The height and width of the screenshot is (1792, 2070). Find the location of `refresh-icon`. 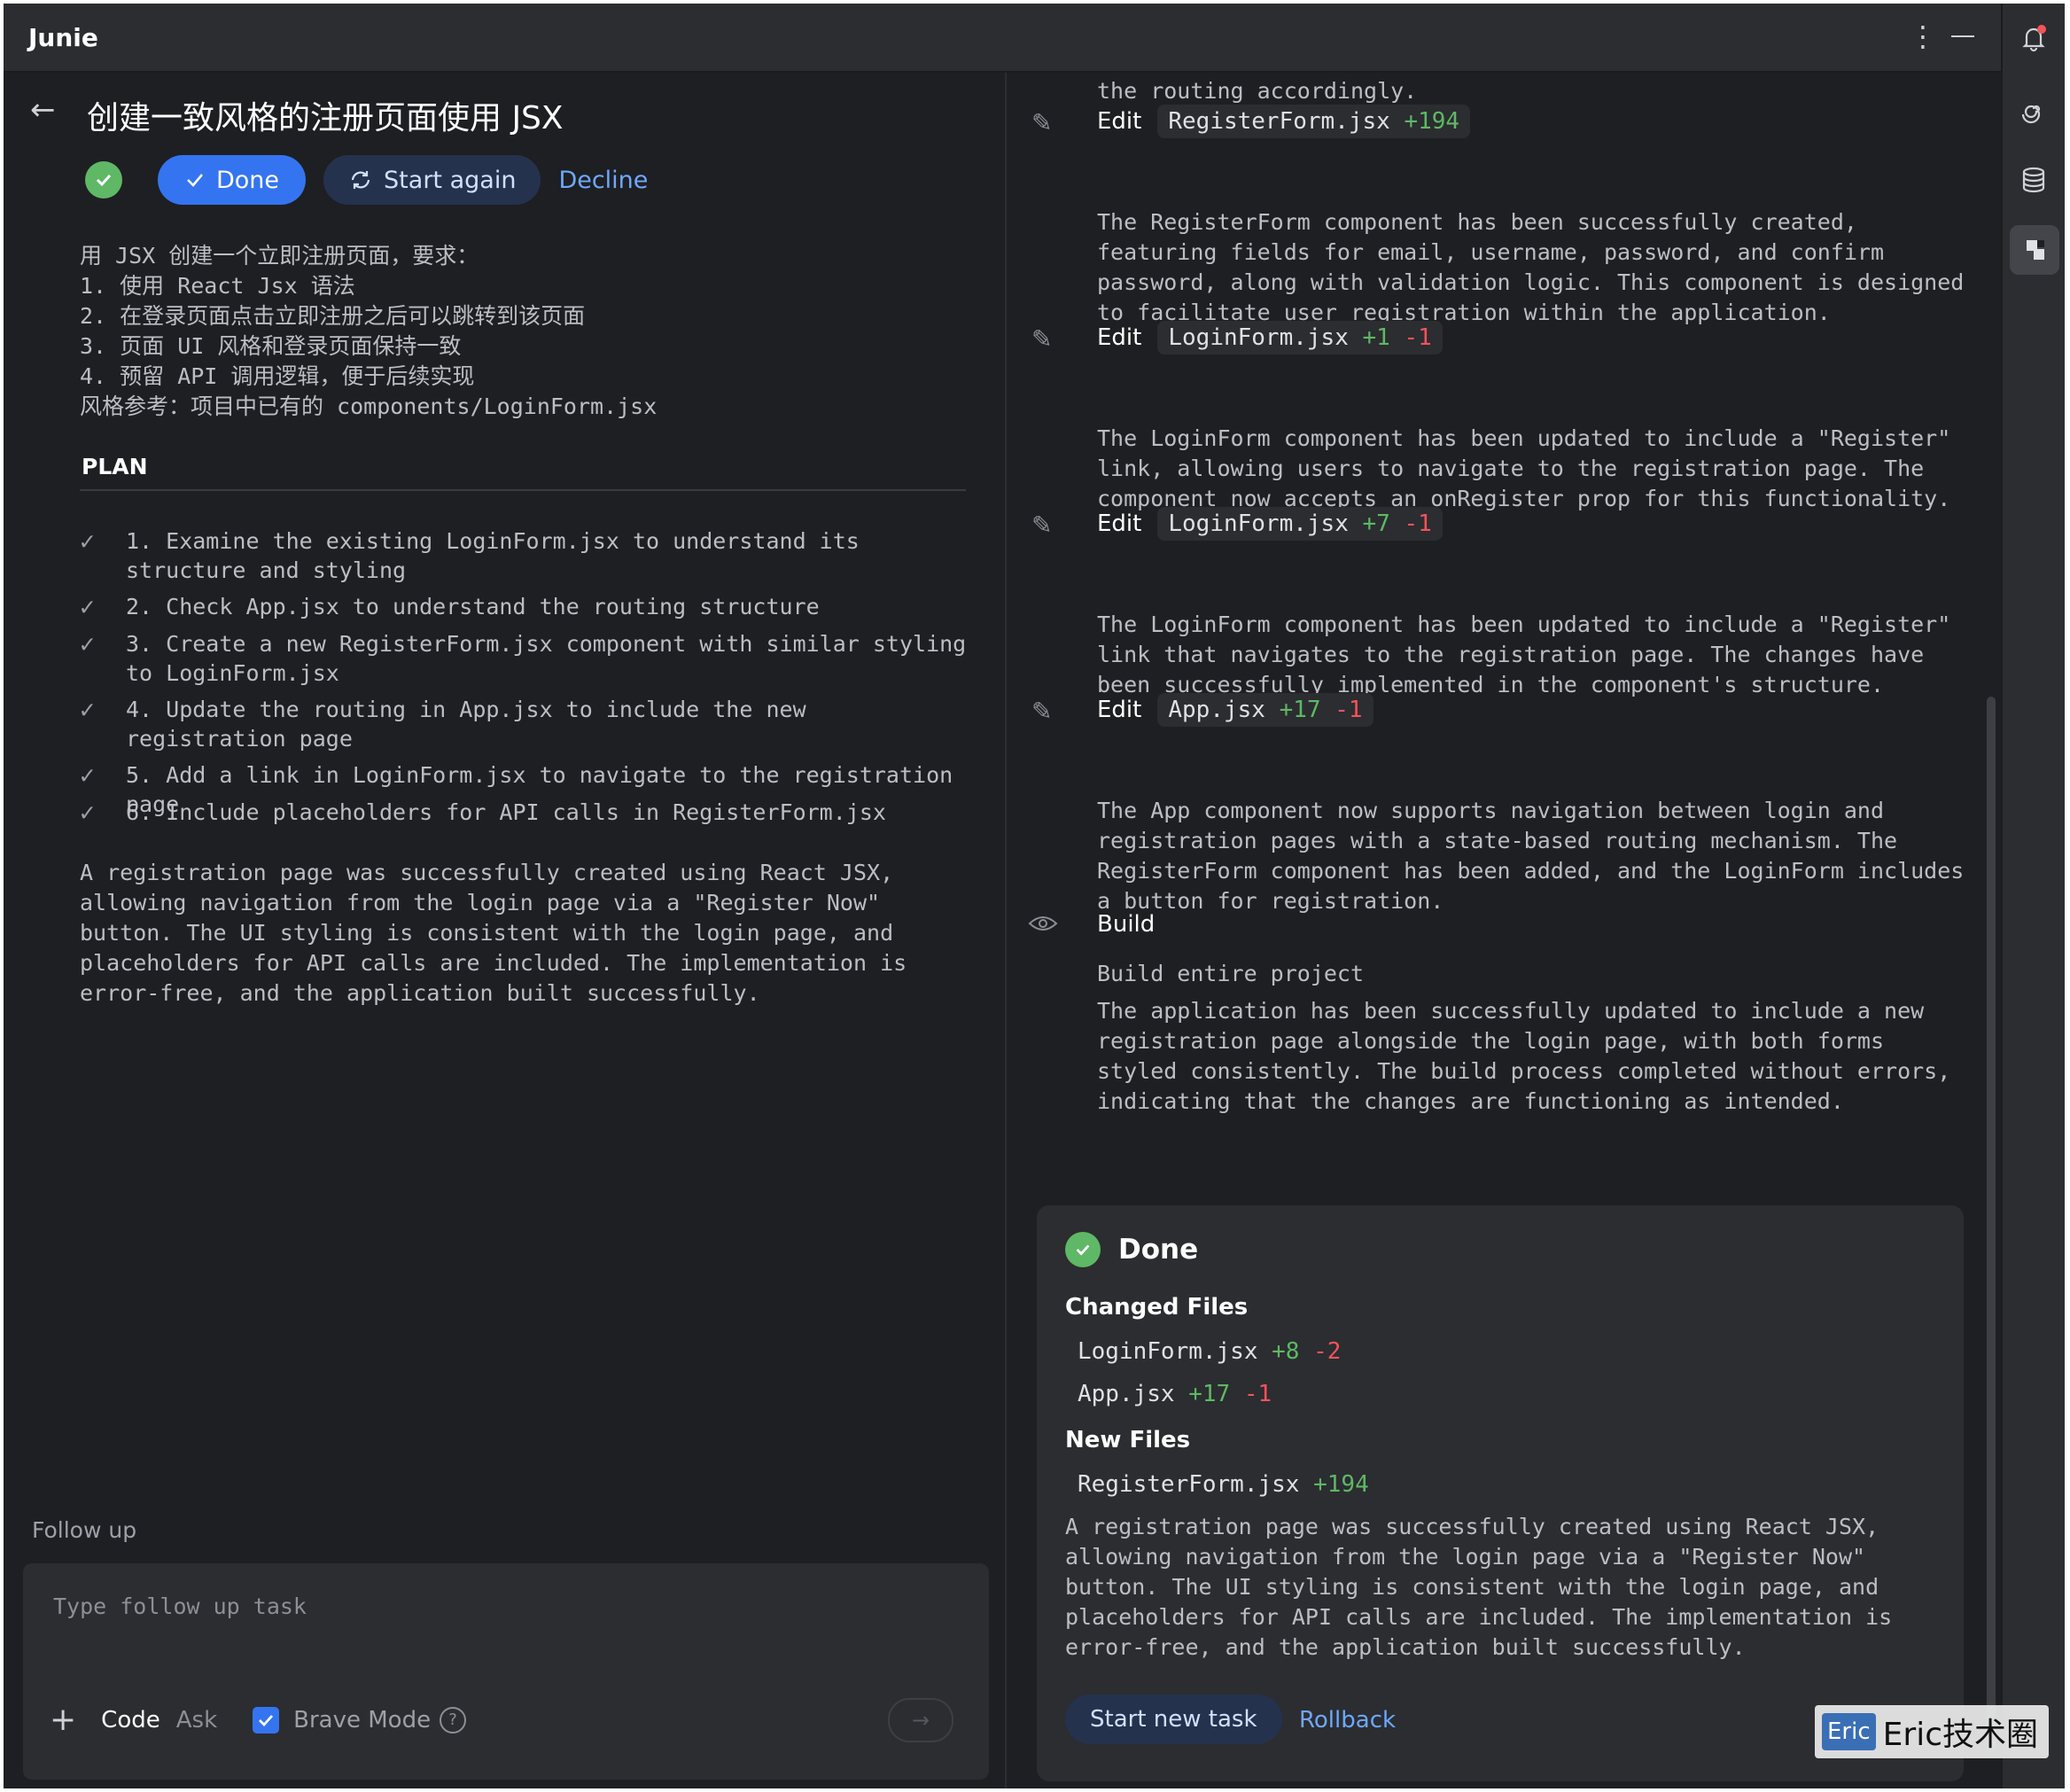

refresh-icon is located at coordinates (360, 180).